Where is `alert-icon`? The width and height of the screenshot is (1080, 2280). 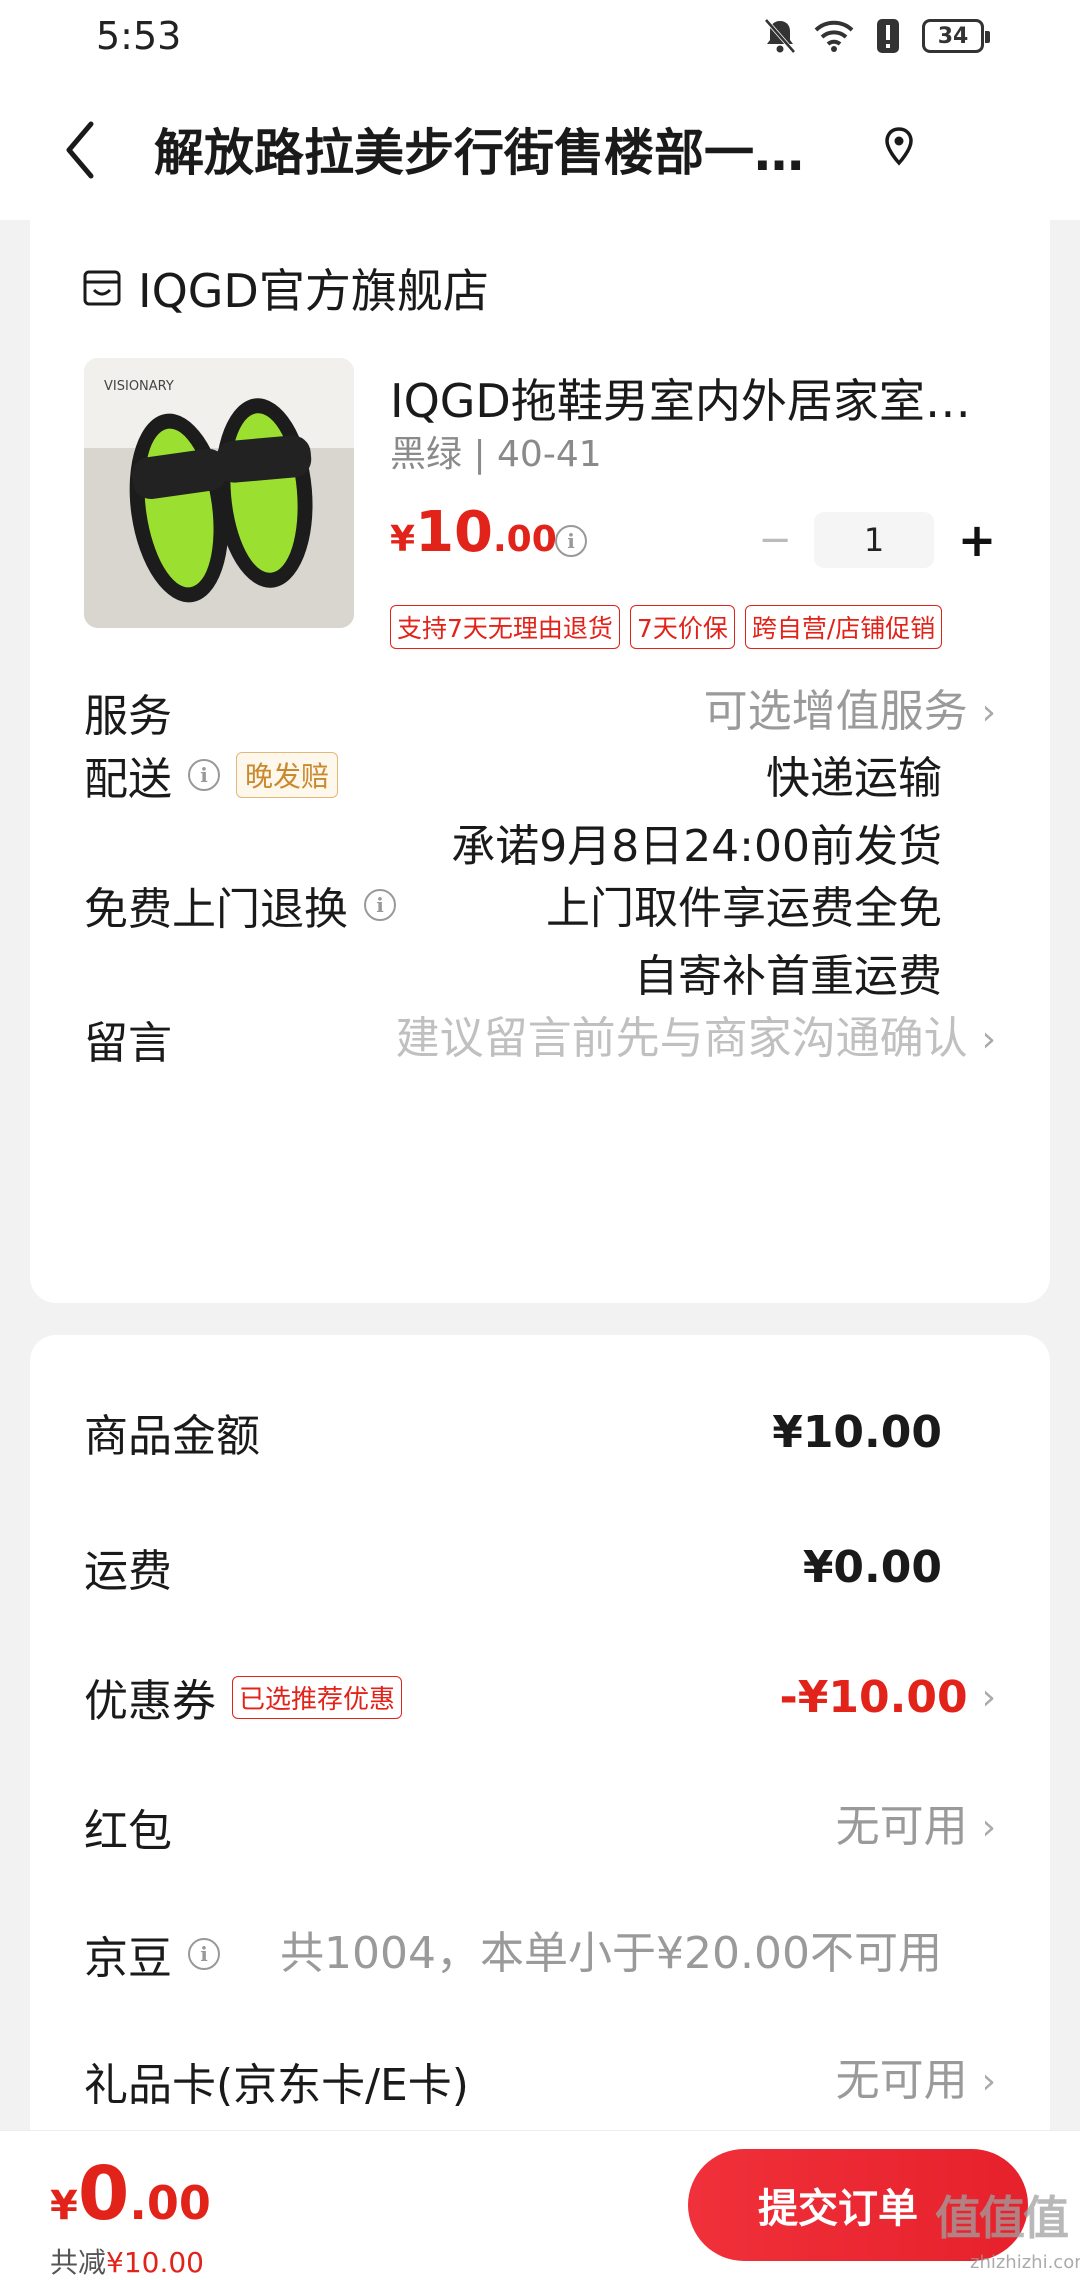 alert-icon is located at coordinates (888, 36).